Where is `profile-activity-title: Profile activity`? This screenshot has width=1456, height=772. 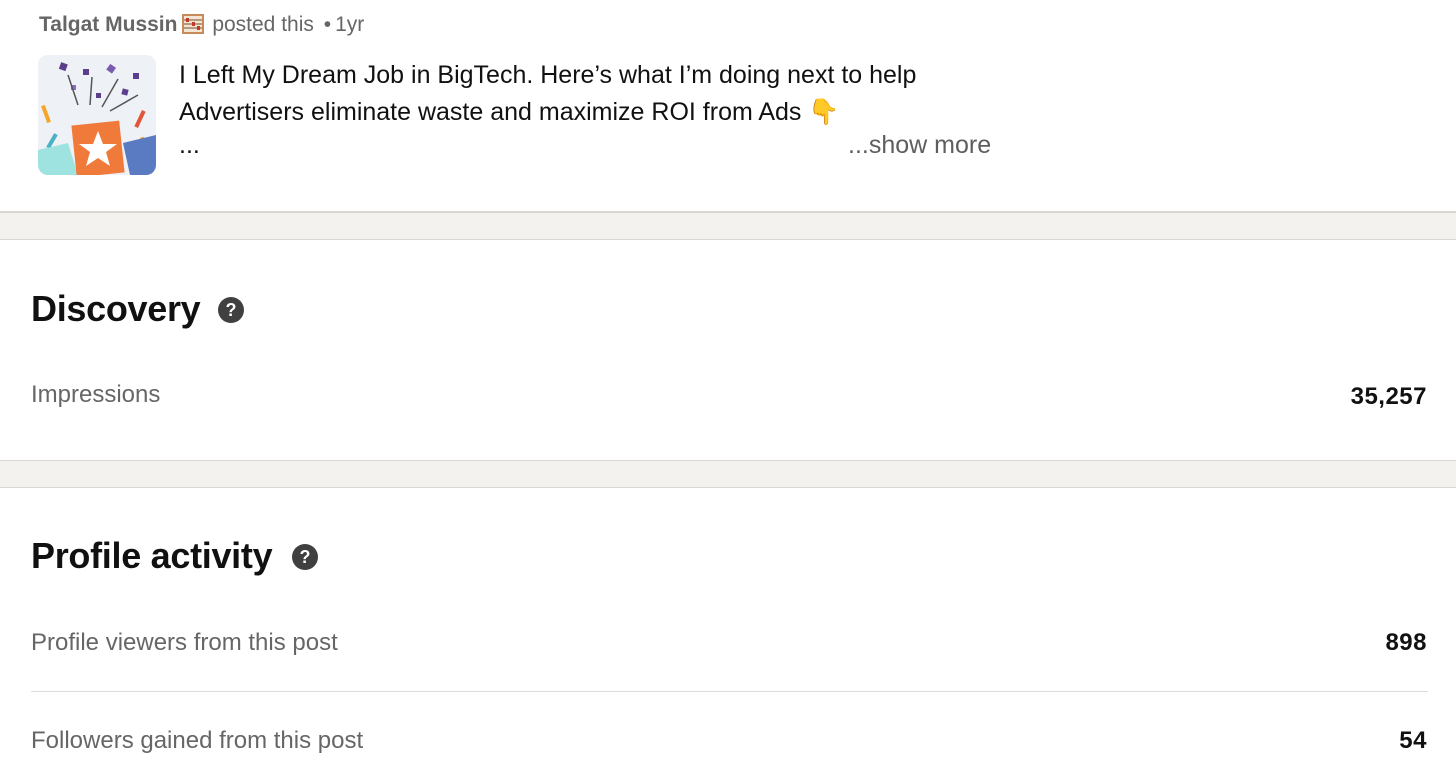 profile-activity-title: Profile activity is located at coordinates (152, 555).